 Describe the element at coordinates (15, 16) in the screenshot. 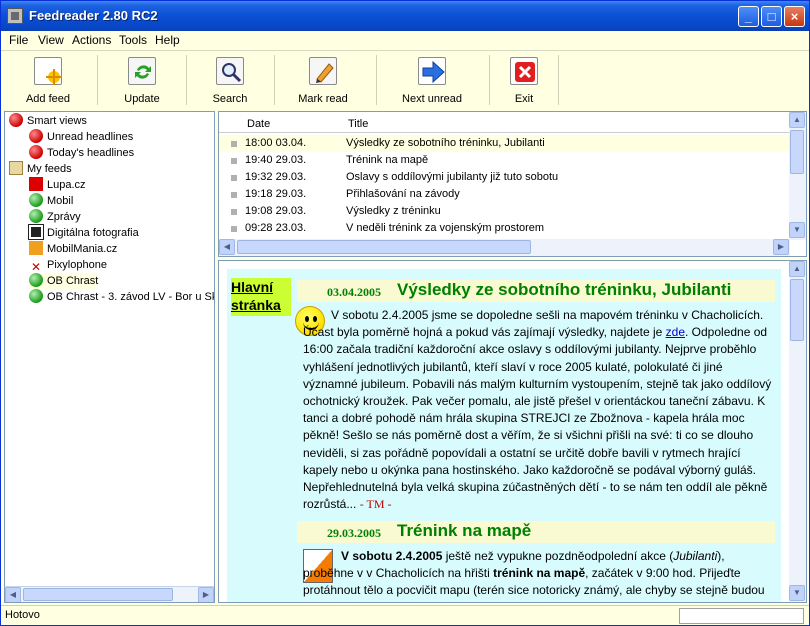

I see `app-icon` at that location.